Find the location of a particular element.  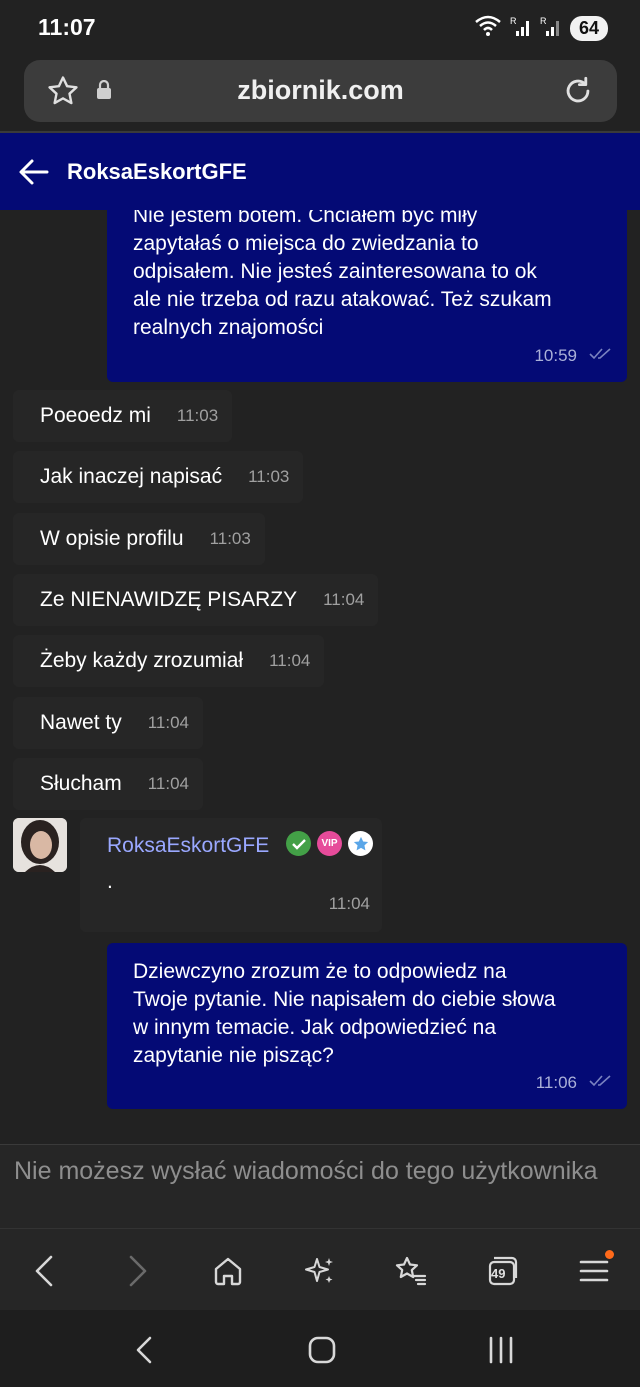

message-text: Słucham is located at coordinates (81, 783).